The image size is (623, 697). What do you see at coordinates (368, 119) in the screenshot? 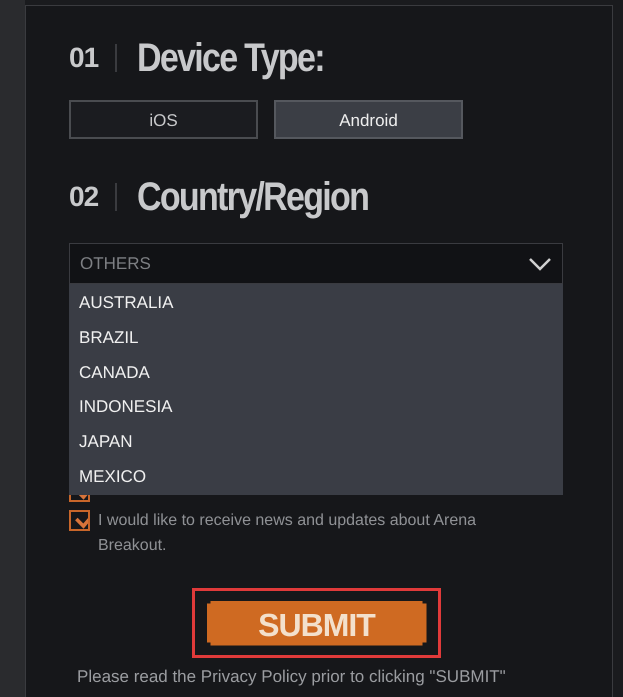
I see `device-option-button: Android` at bounding box center [368, 119].